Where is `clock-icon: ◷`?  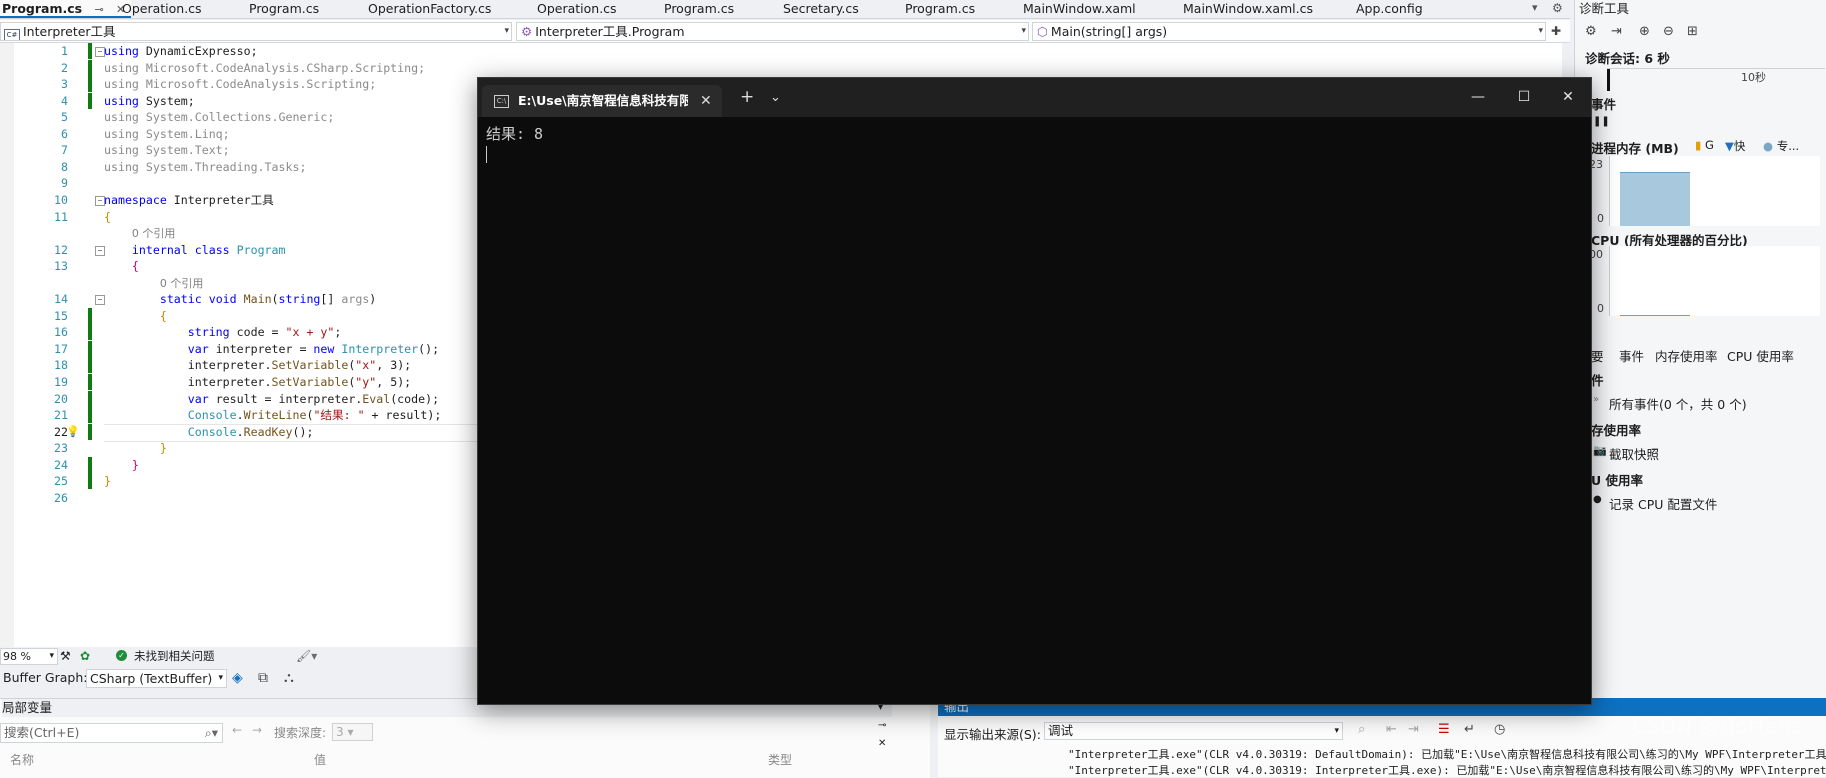 clock-icon: ◷ is located at coordinates (1499, 729).